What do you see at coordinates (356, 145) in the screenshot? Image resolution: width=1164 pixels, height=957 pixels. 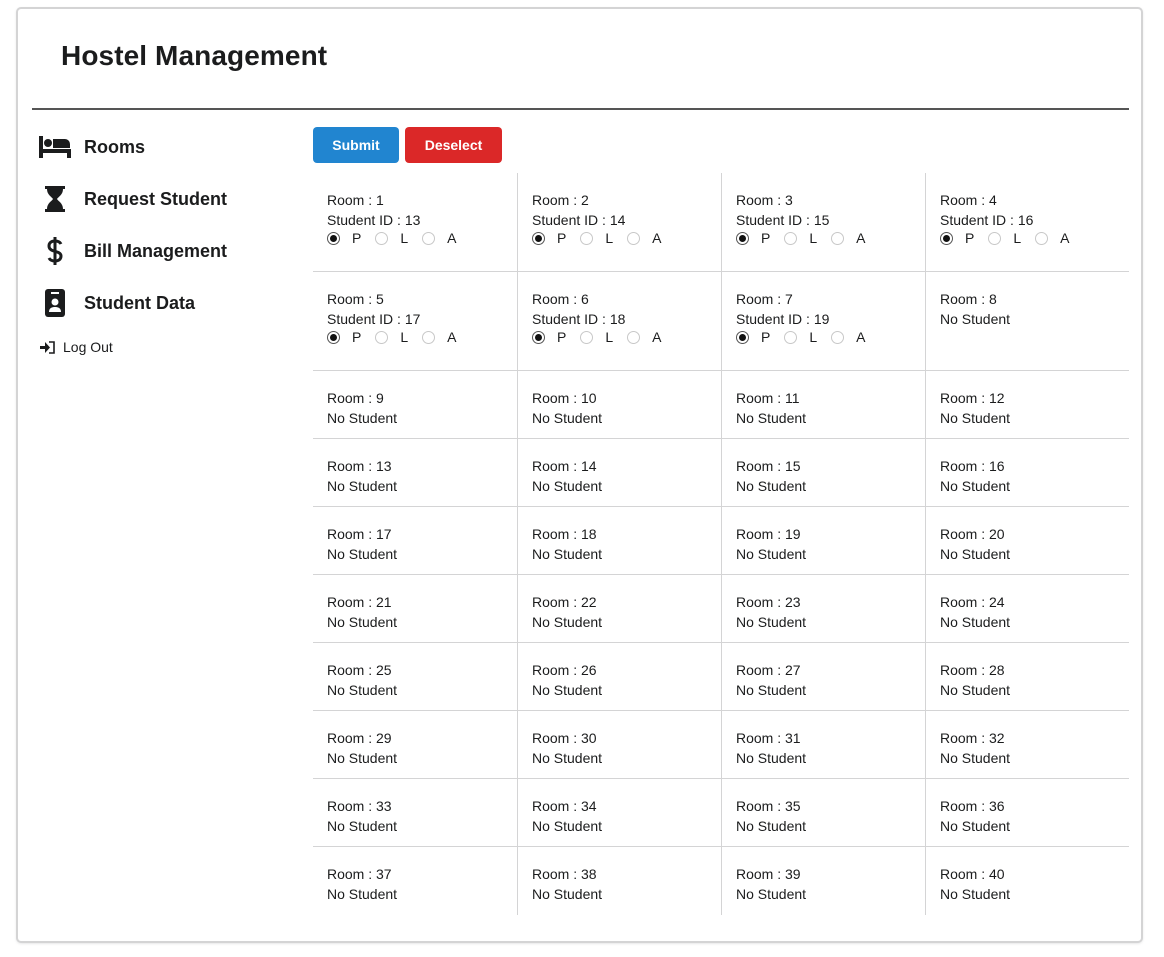 I see `submit-button: Submit` at bounding box center [356, 145].